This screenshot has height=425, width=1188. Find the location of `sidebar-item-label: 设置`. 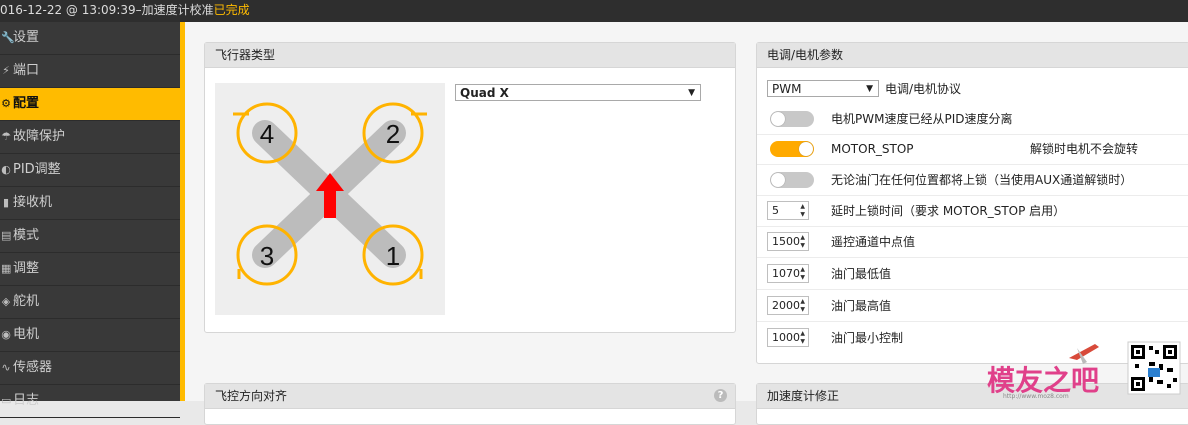

sidebar-item-label: 设置 is located at coordinates (26, 37).